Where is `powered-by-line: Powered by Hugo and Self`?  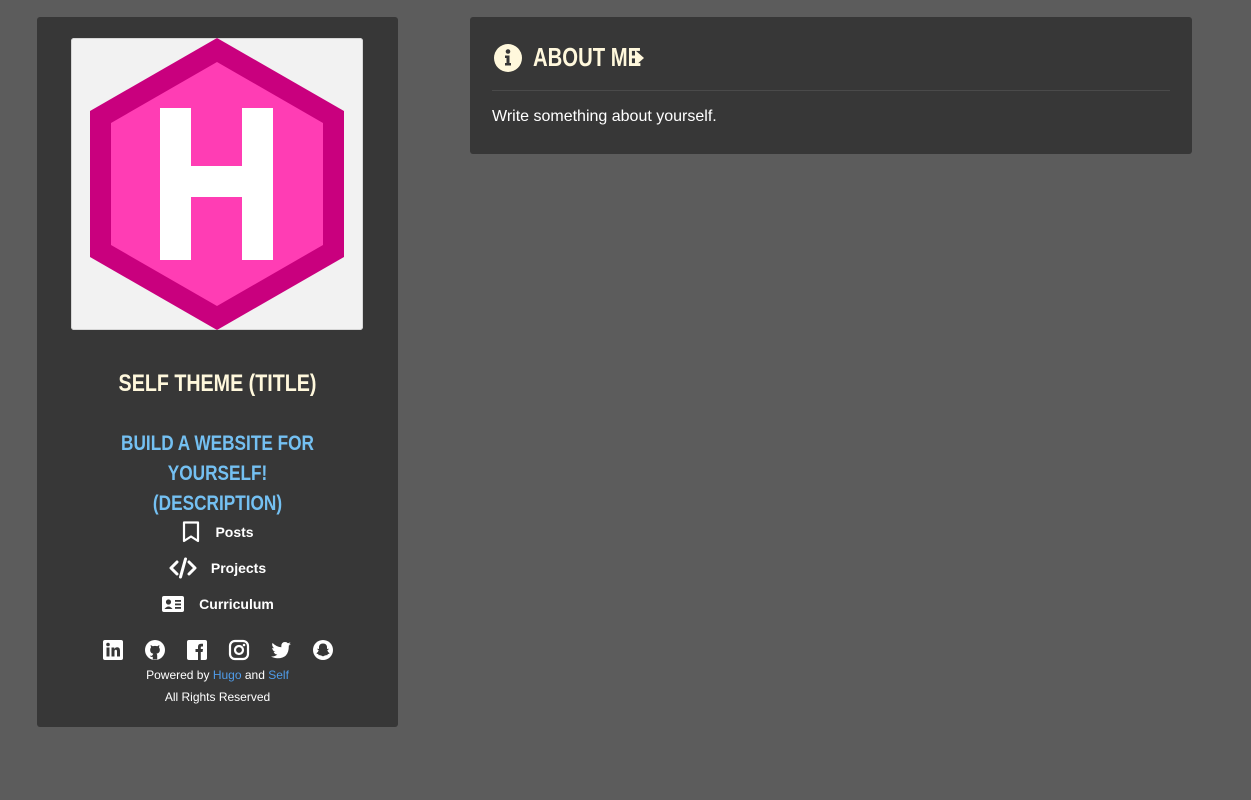 powered-by-line: Powered by Hugo and Self is located at coordinates (217, 675).